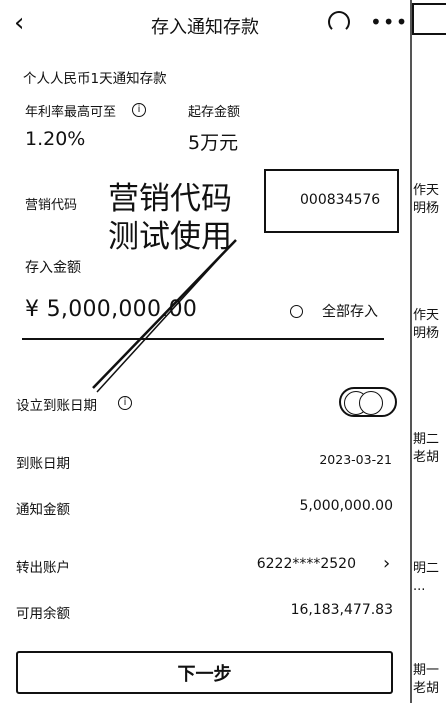  Describe the element at coordinates (296, 311) in the screenshot. I see `deposit-all-radio` at that location.